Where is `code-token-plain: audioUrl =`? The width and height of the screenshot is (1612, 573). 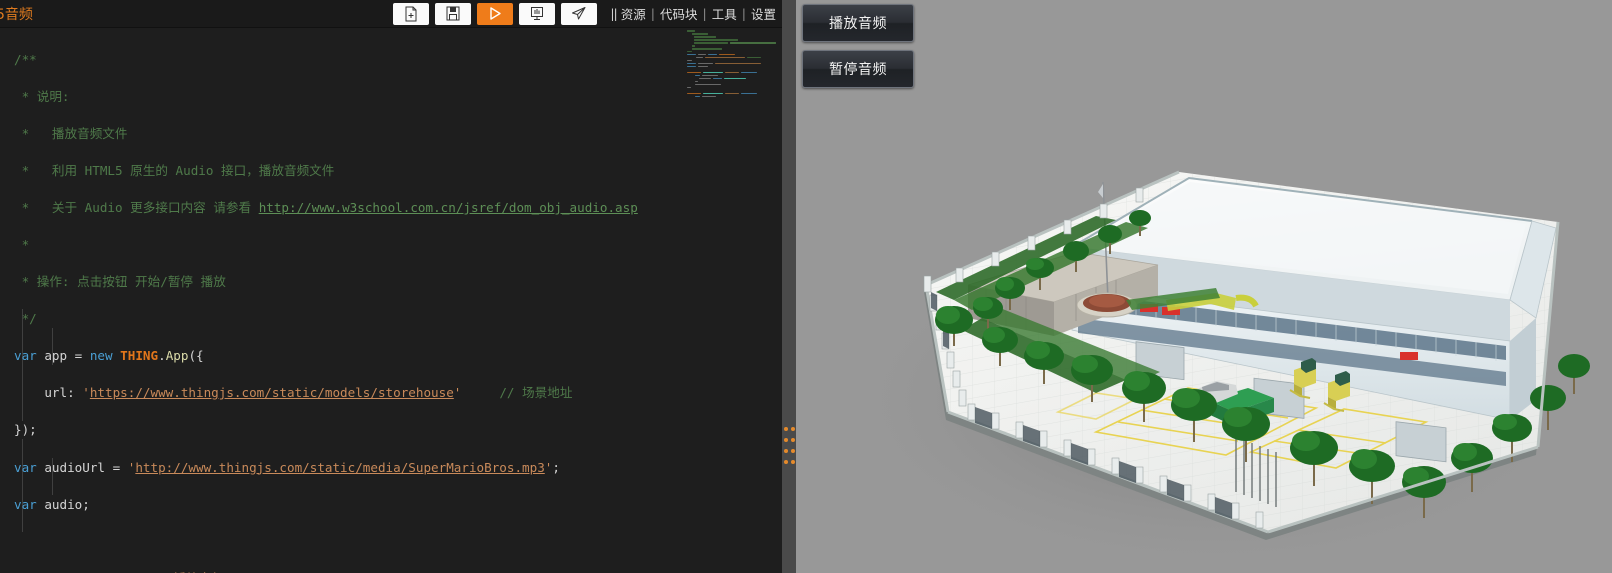
code-token-plain: audioUrl = is located at coordinates (82, 467).